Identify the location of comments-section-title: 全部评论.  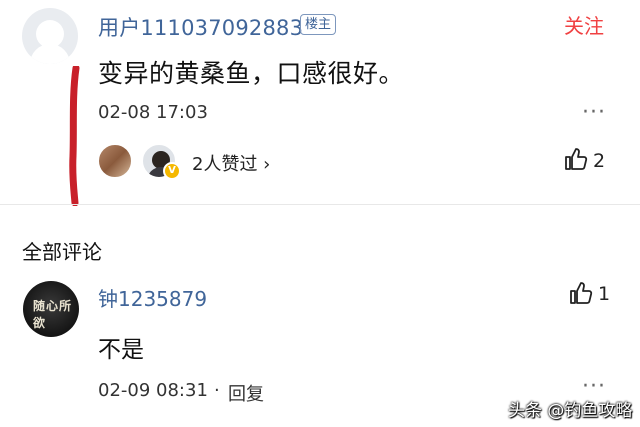
(62, 252).